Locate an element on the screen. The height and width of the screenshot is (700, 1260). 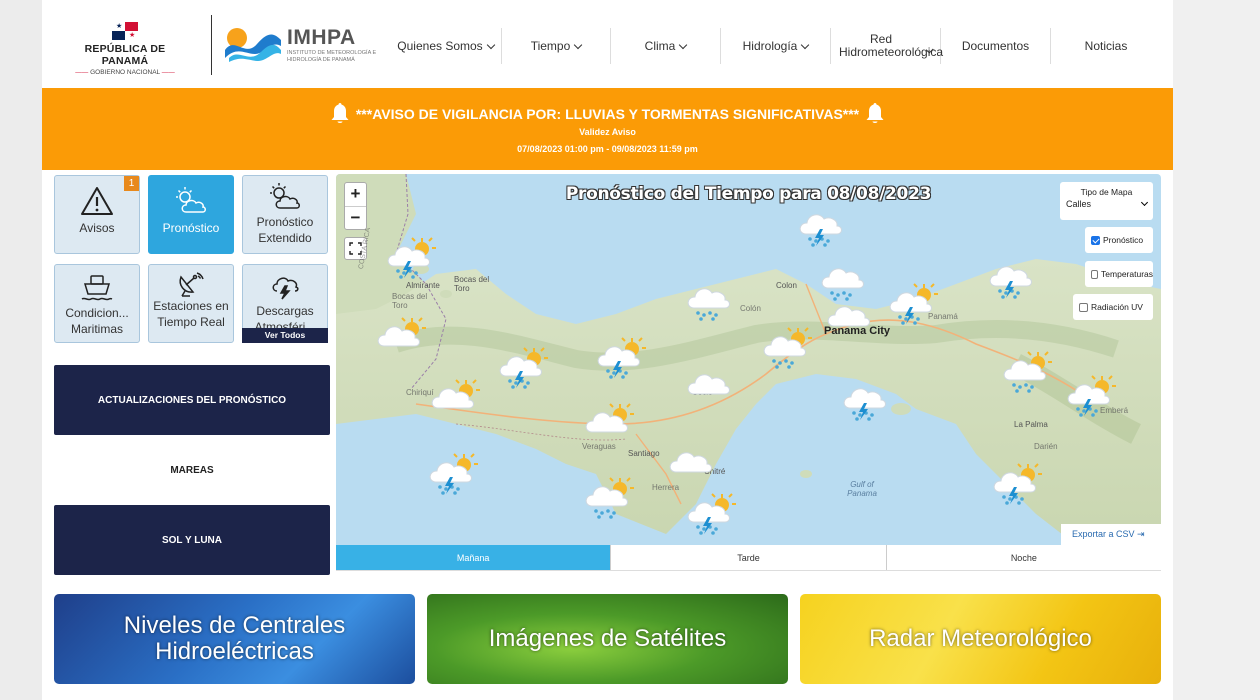
tile-label: Avisos is located at coordinates (97, 228).